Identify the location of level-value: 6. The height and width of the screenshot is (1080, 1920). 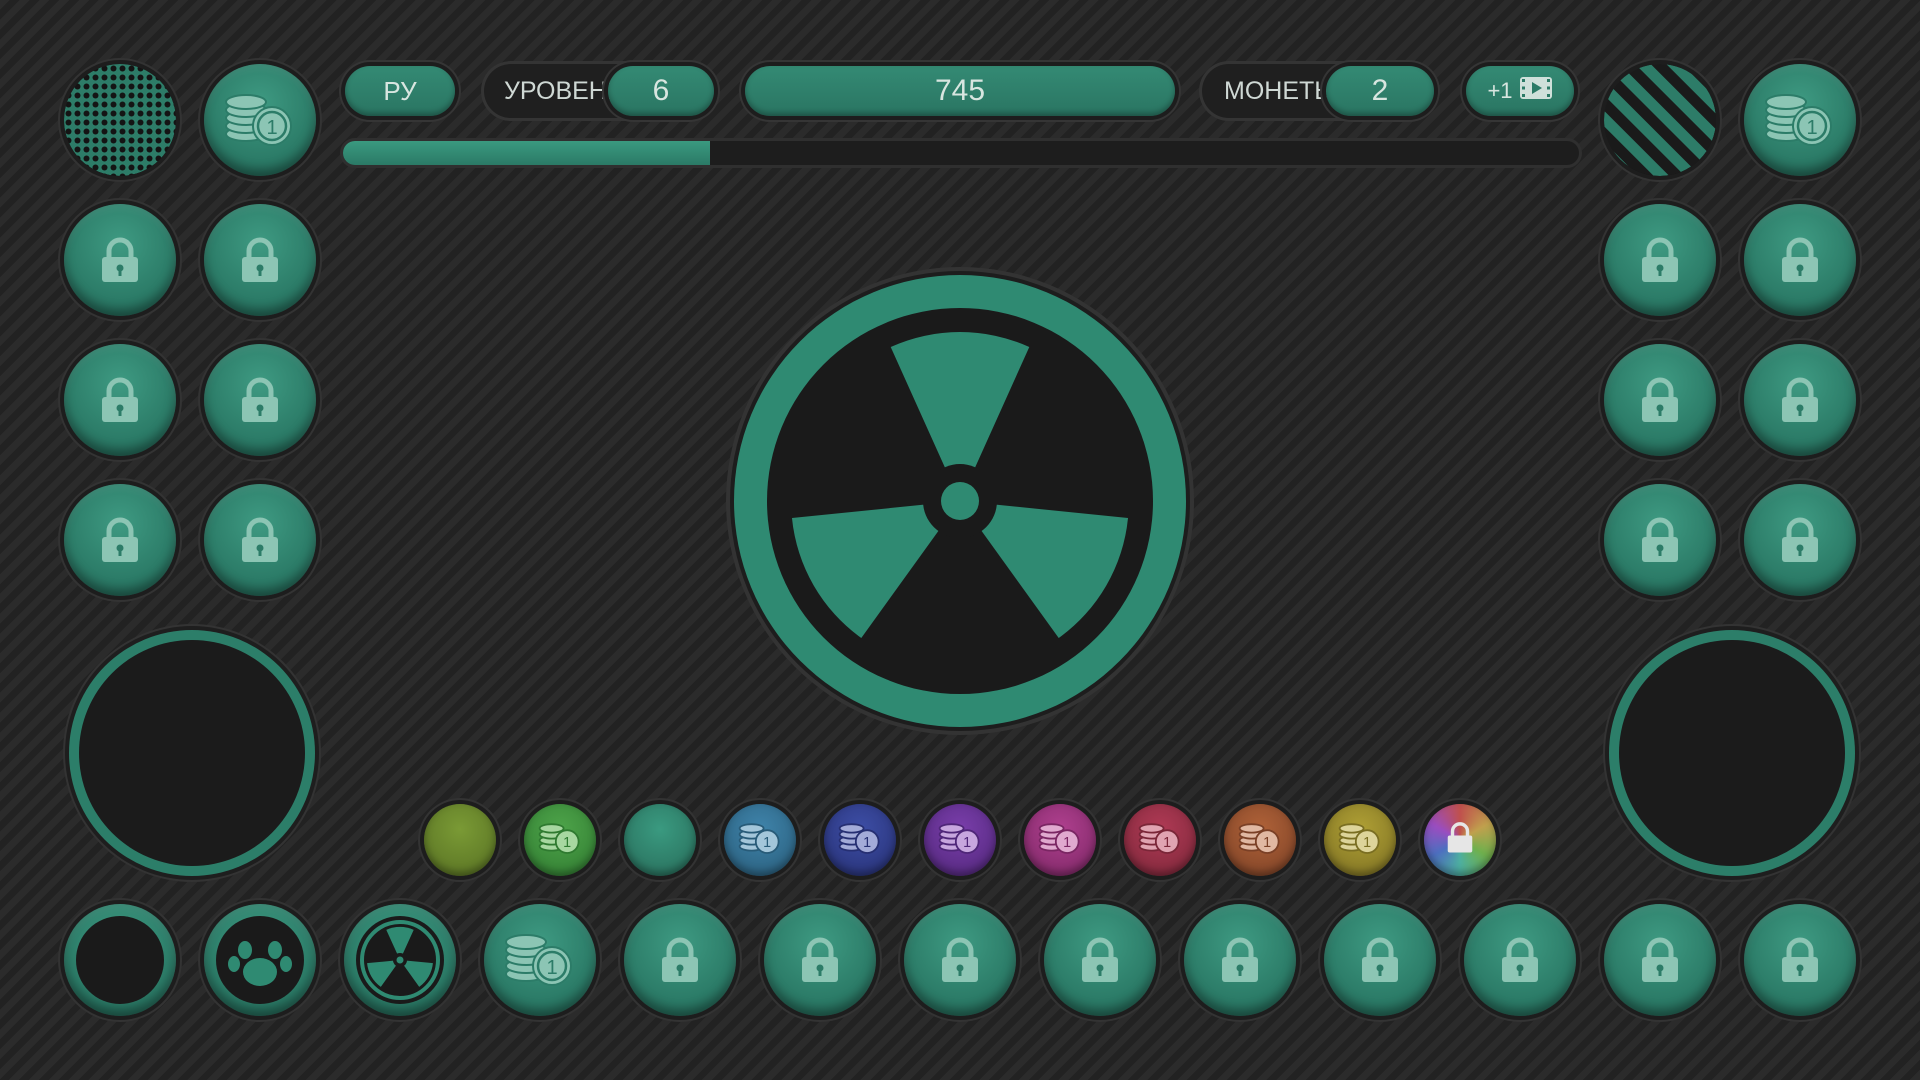
(661, 90).